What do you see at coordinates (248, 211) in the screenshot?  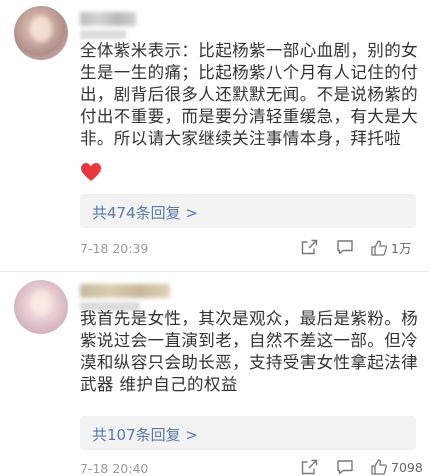 I see `view-replies-button: 共474条回复 >` at bounding box center [248, 211].